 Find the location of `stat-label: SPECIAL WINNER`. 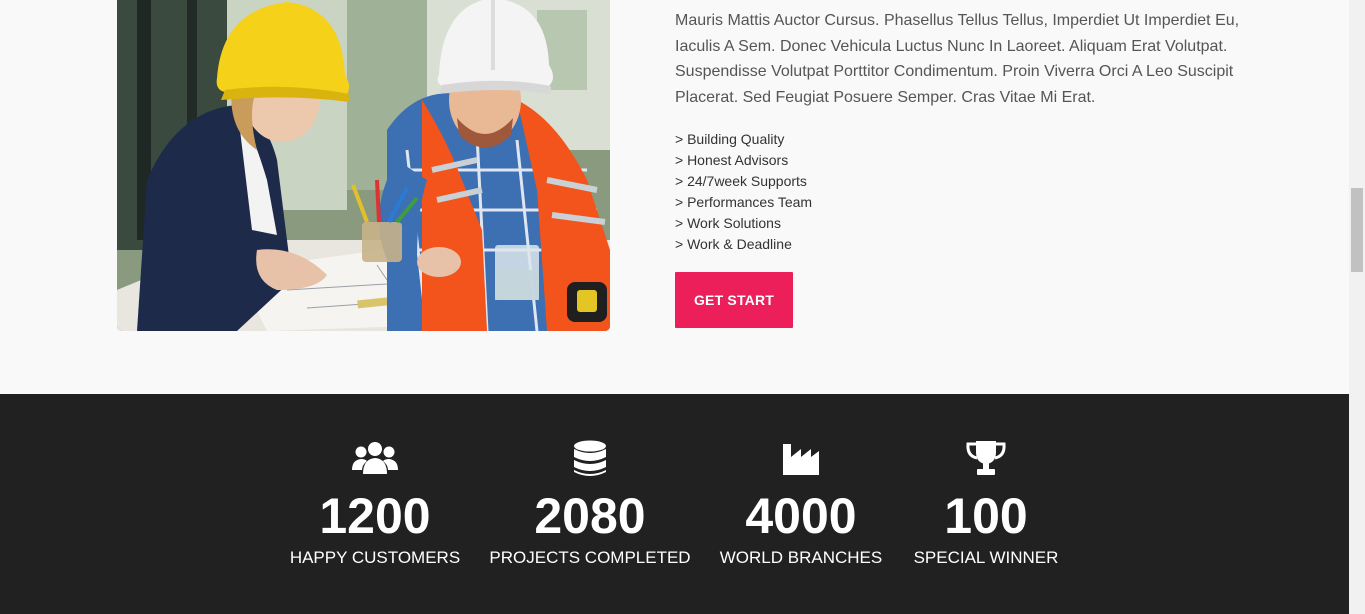

stat-label: SPECIAL WINNER is located at coordinates (986, 557).